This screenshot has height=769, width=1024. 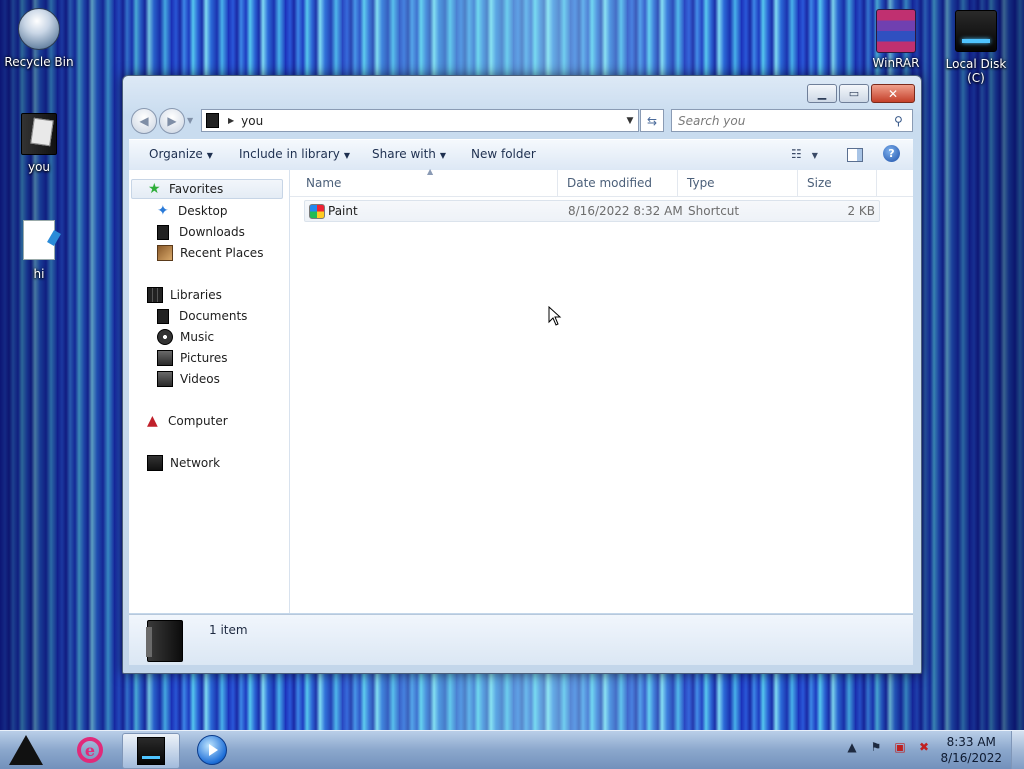 I want to click on close-icon: ✕, so click(x=893, y=93).